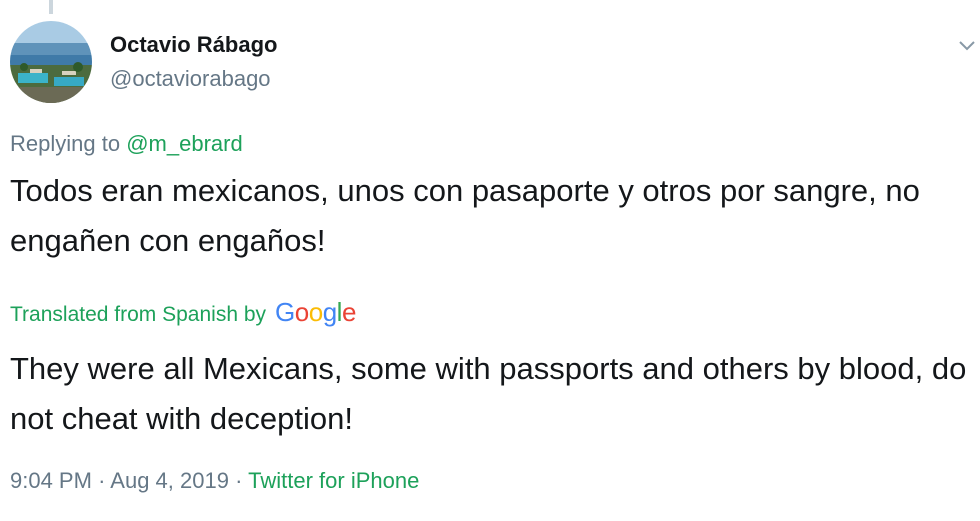  I want to click on chevron-down-icon, so click(967, 46).